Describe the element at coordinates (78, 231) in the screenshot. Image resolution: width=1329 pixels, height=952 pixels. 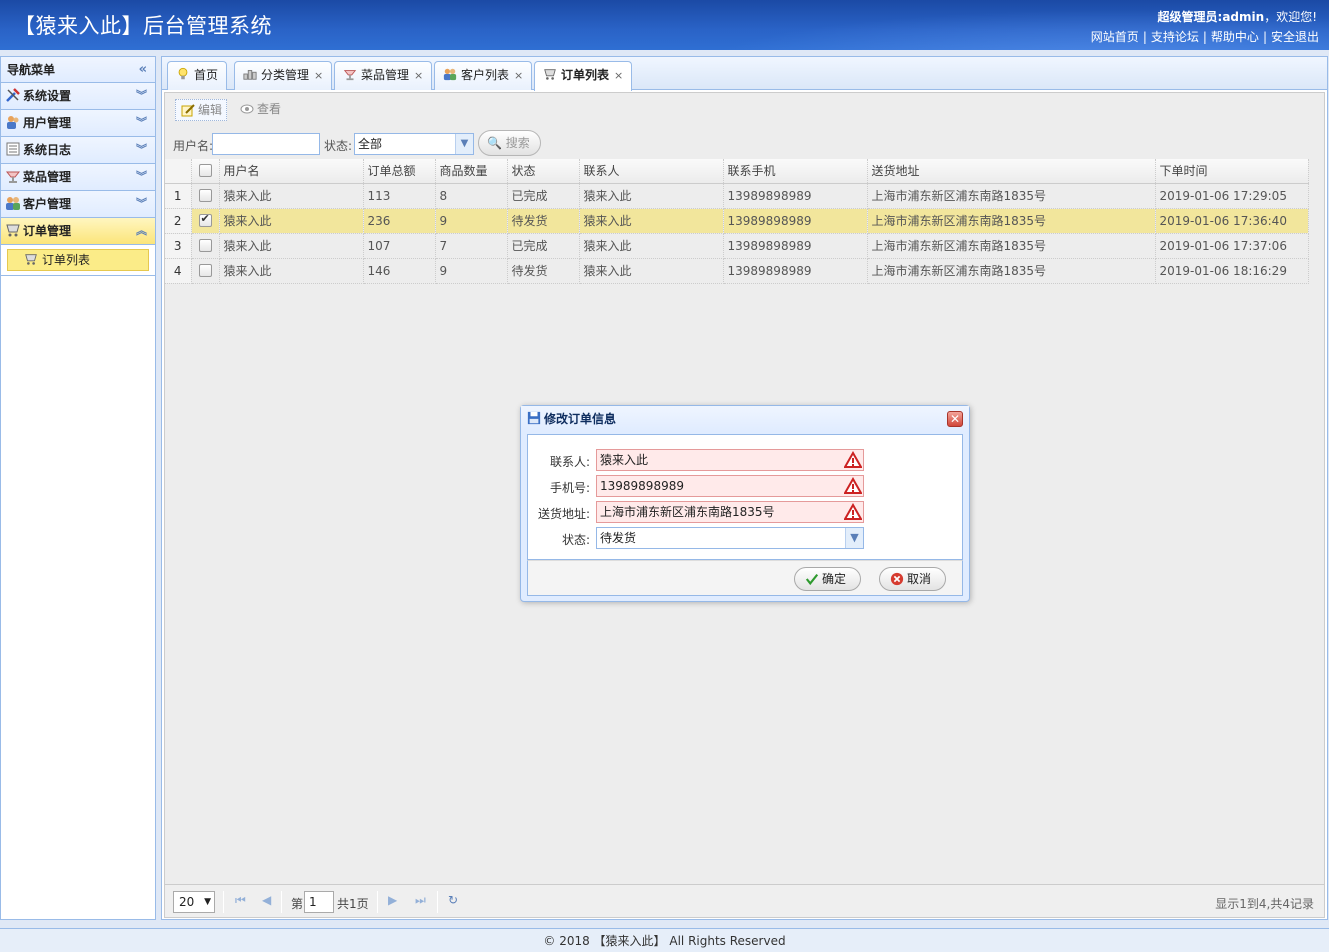
I see `nav-group-orders: 订单管理 ︽` at that location.